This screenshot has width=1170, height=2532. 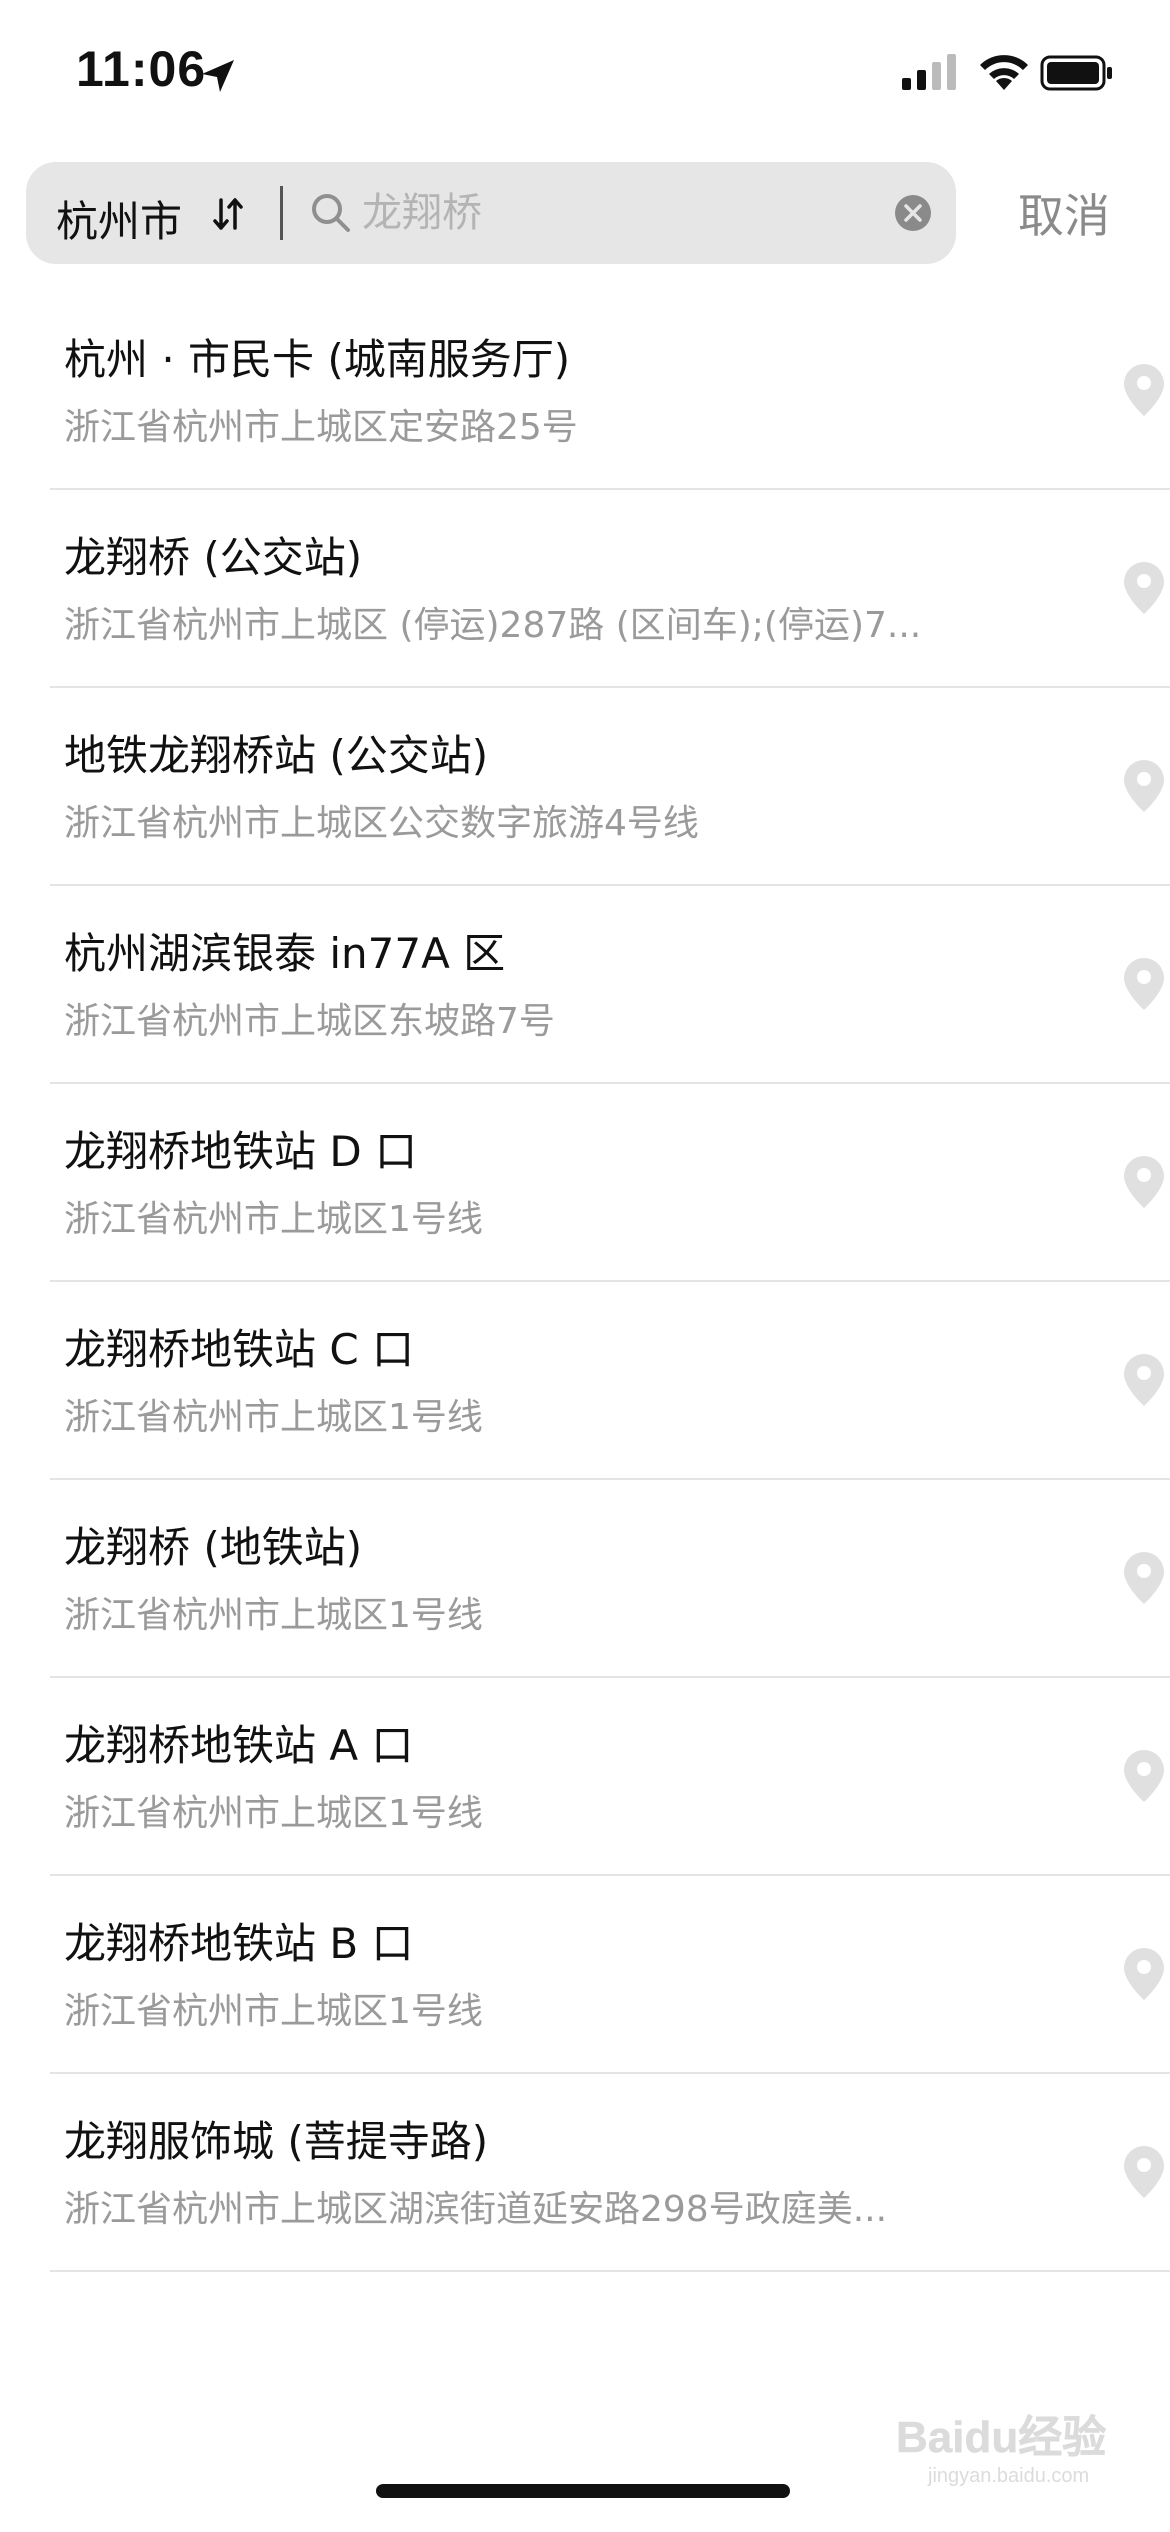 I want to click on result-title: 龙翔桥地铁站 C 口, so click(x=239, y=1349).